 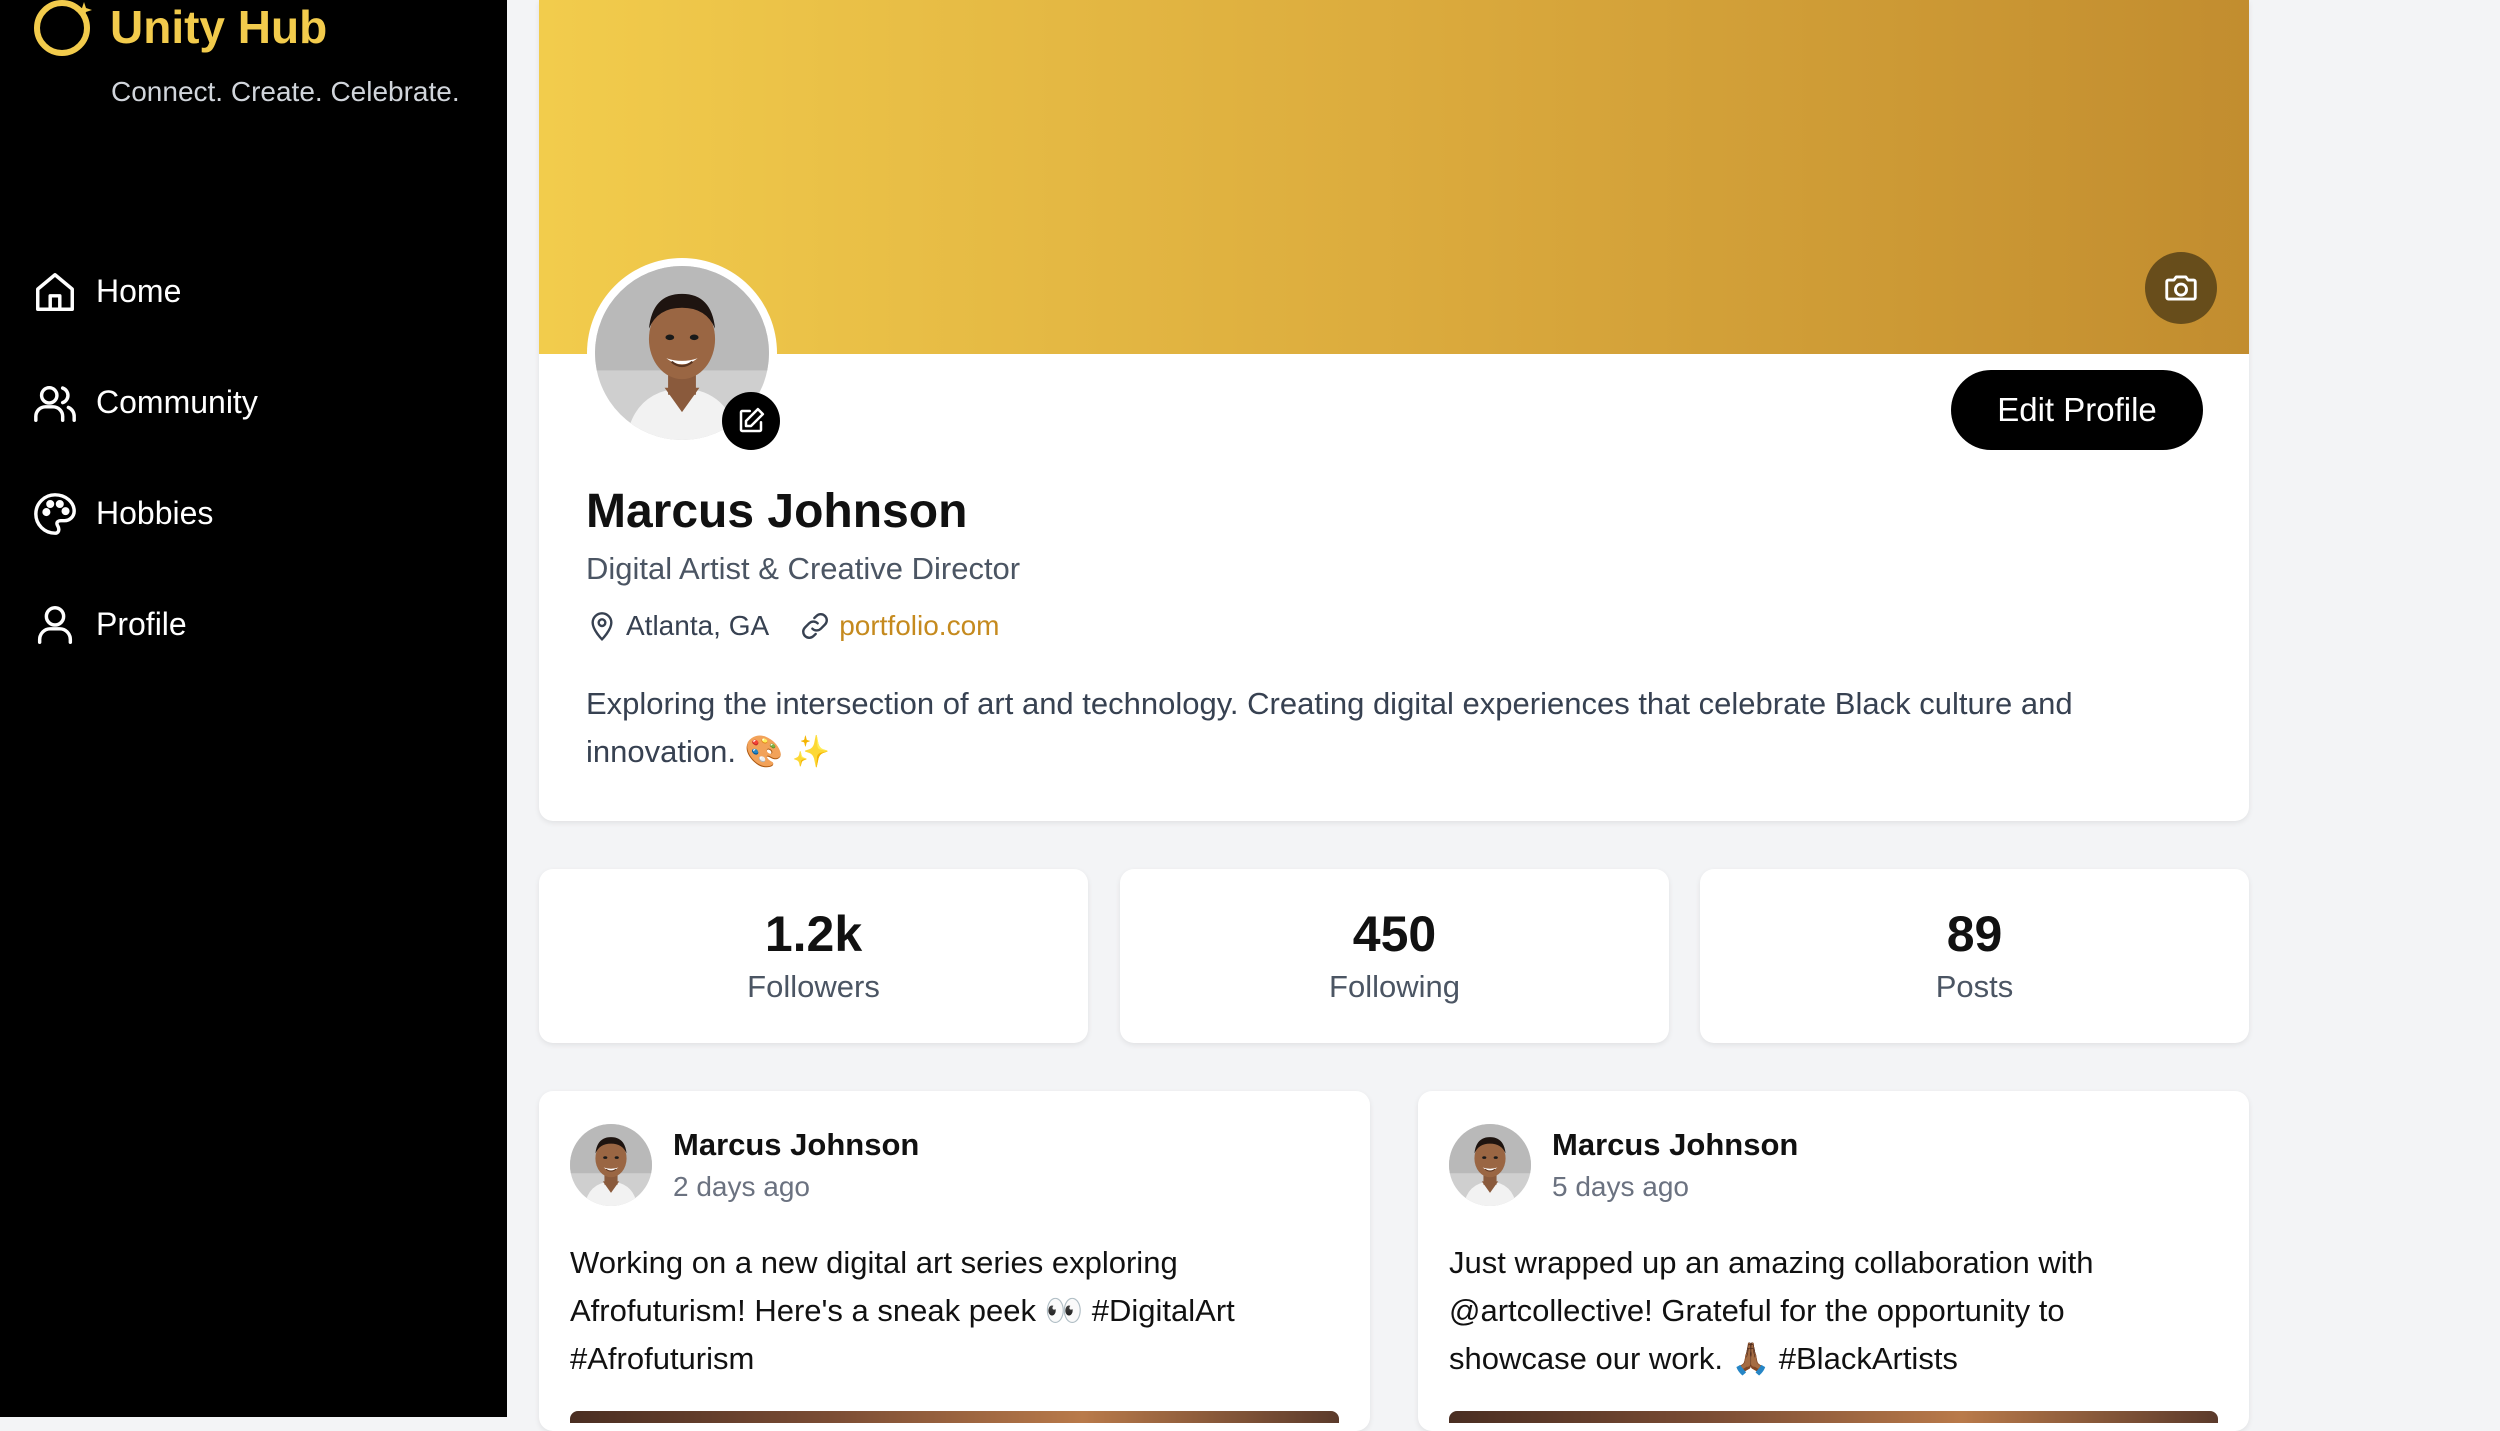 I want to click on stat-value: 89, so click(x=1974, y=934).